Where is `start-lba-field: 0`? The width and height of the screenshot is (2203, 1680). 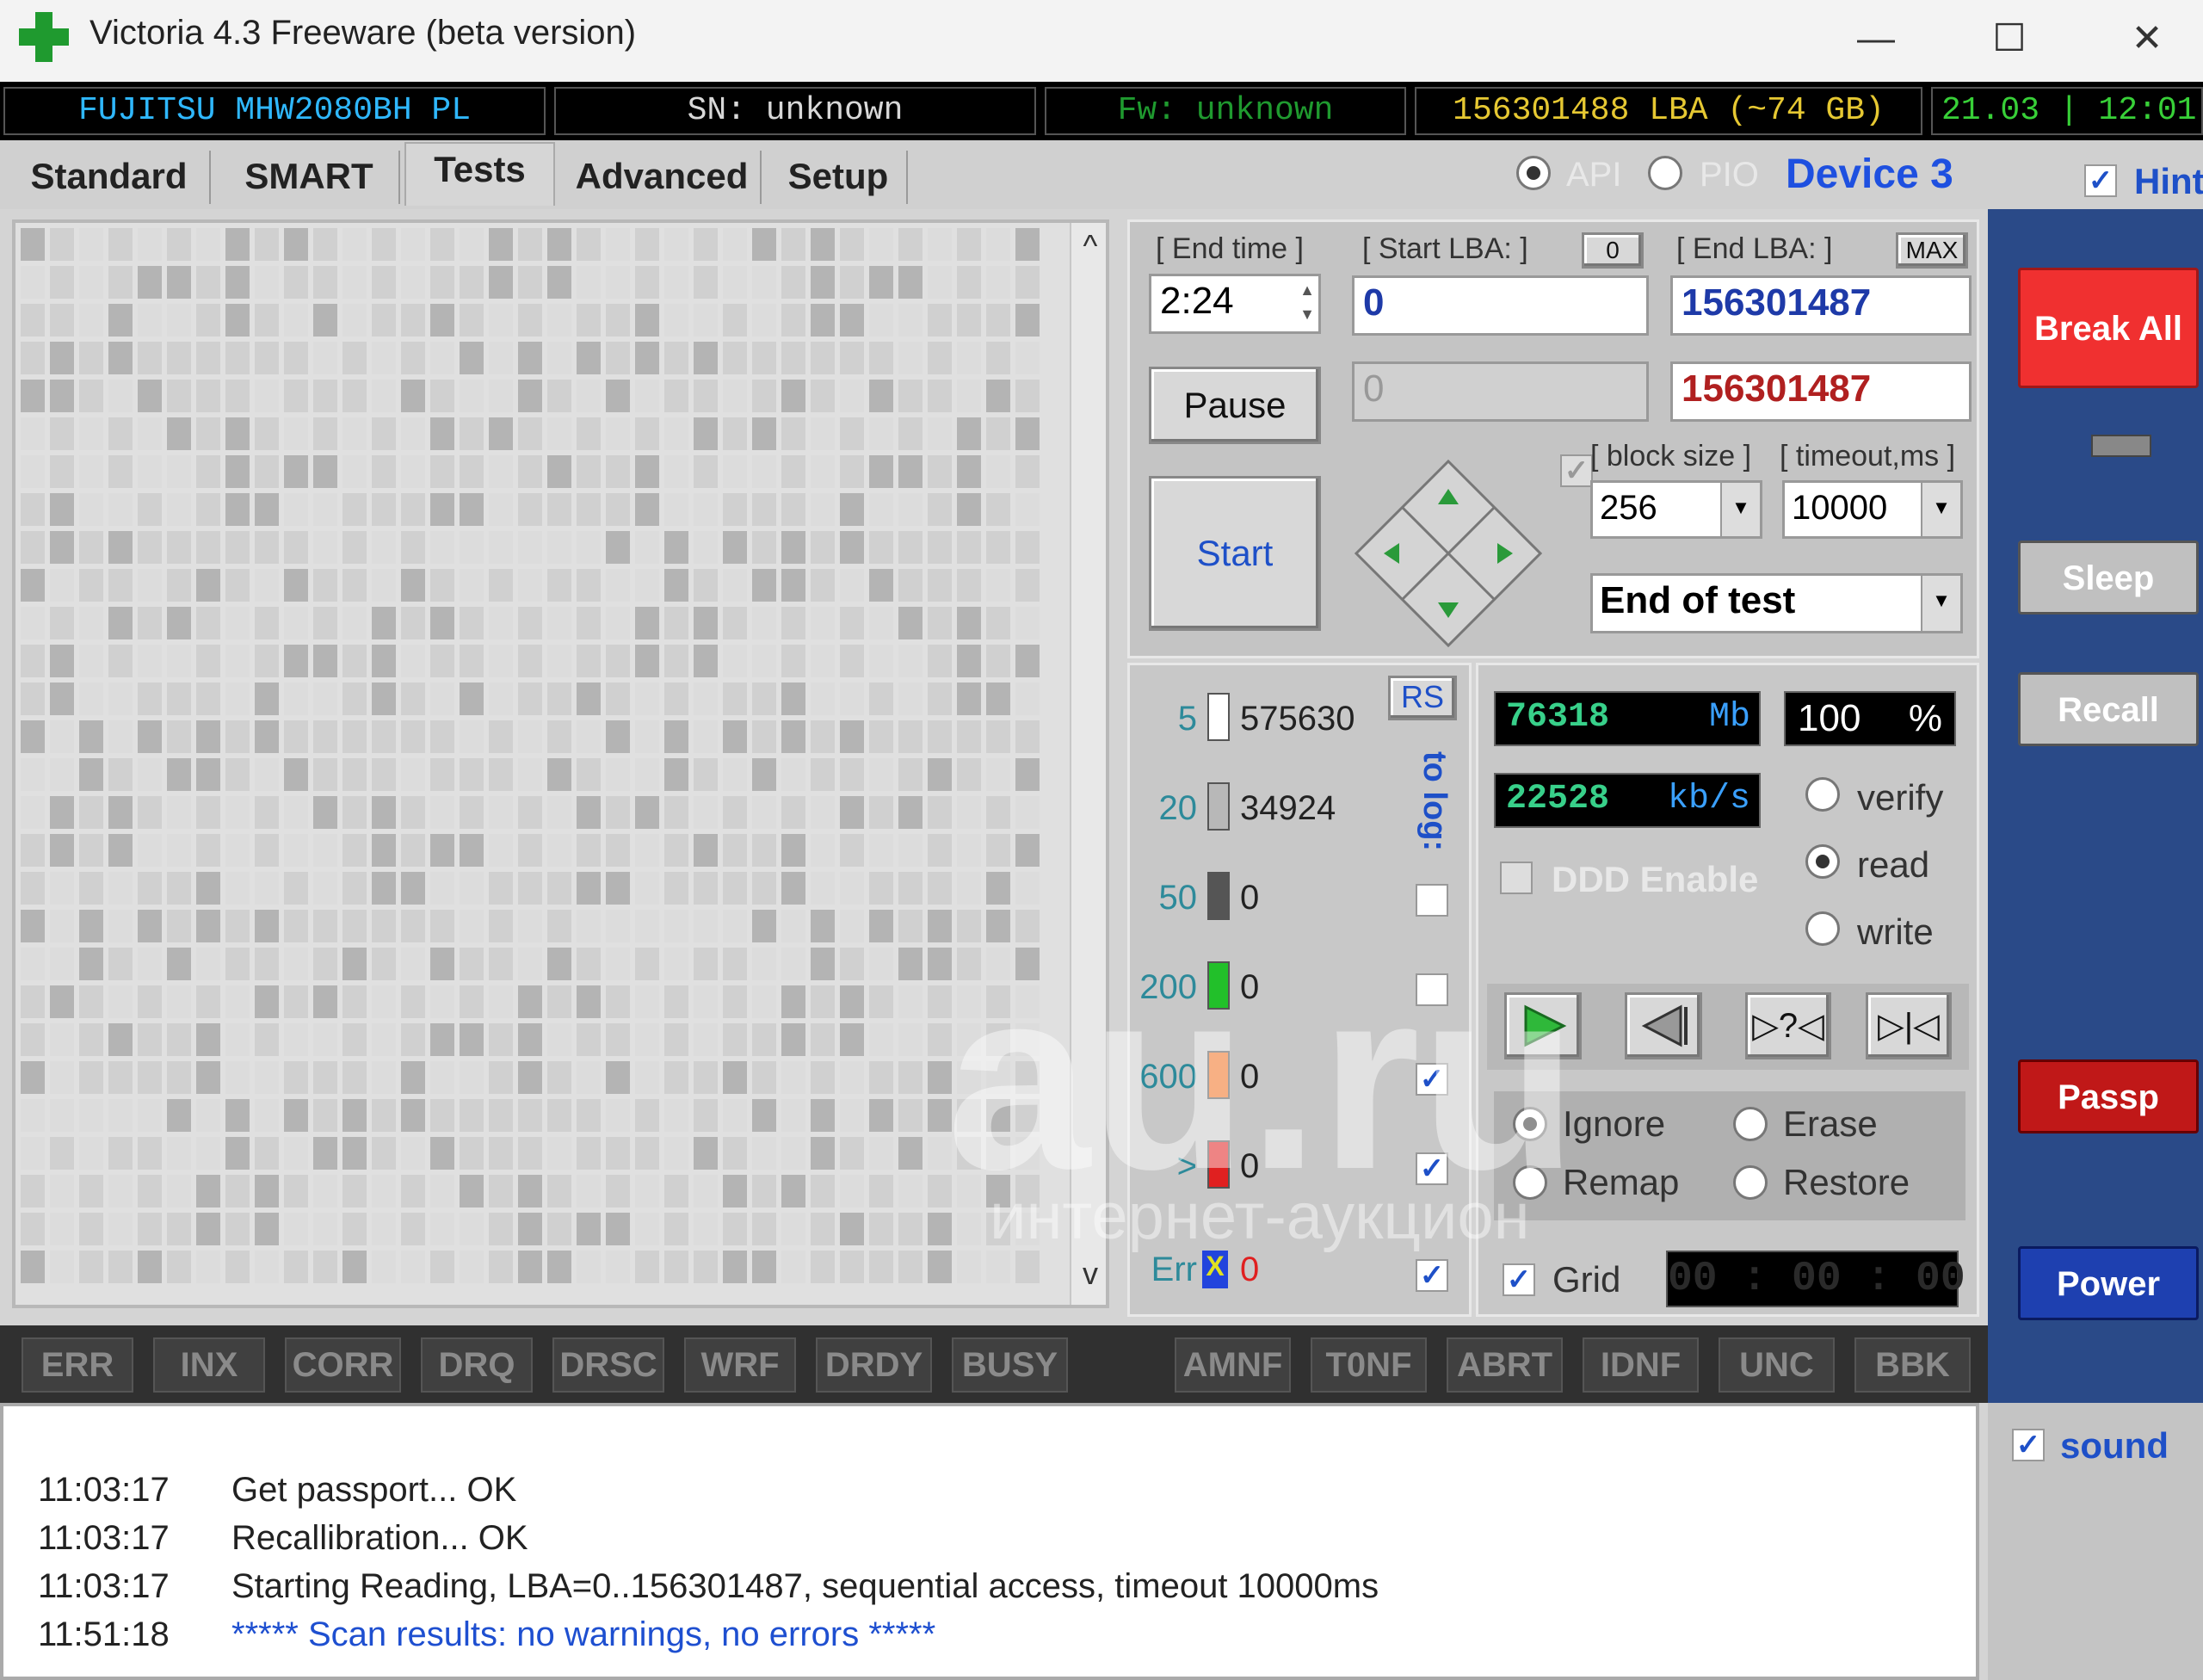 start-lba-field: 0 is located at coordinates (1500, 305).